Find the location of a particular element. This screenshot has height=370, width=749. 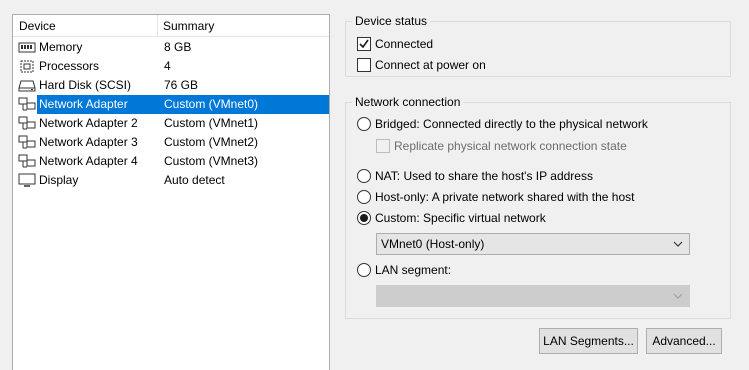

device-summary: 8 GB is located at coordinates (178, 47).